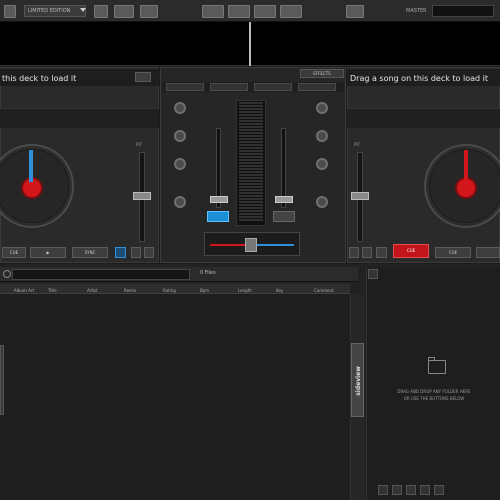  What do you see at coordinates (149, 252) in the screenshot?
I see `left-pitch-plus-button` at bounding box center [149, 252].